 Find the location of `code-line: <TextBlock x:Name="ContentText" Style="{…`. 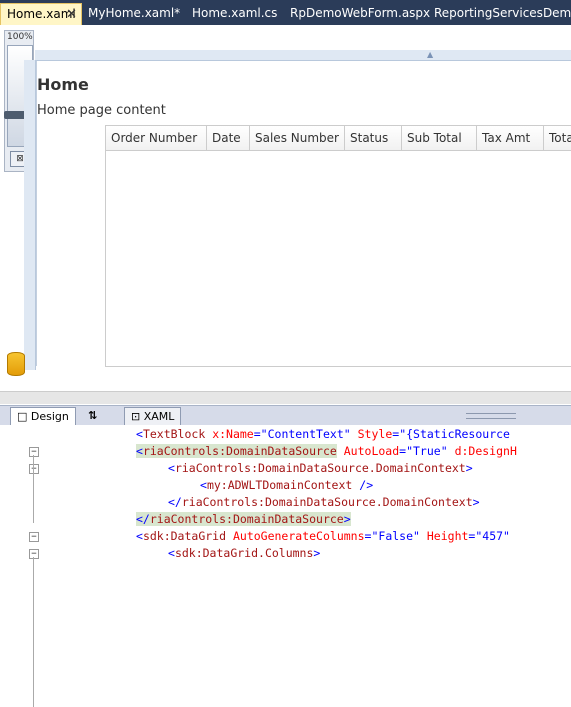

code-line: <TextBlock x:Name="ContentText" Style="{… is located at coordinates (323, 434).